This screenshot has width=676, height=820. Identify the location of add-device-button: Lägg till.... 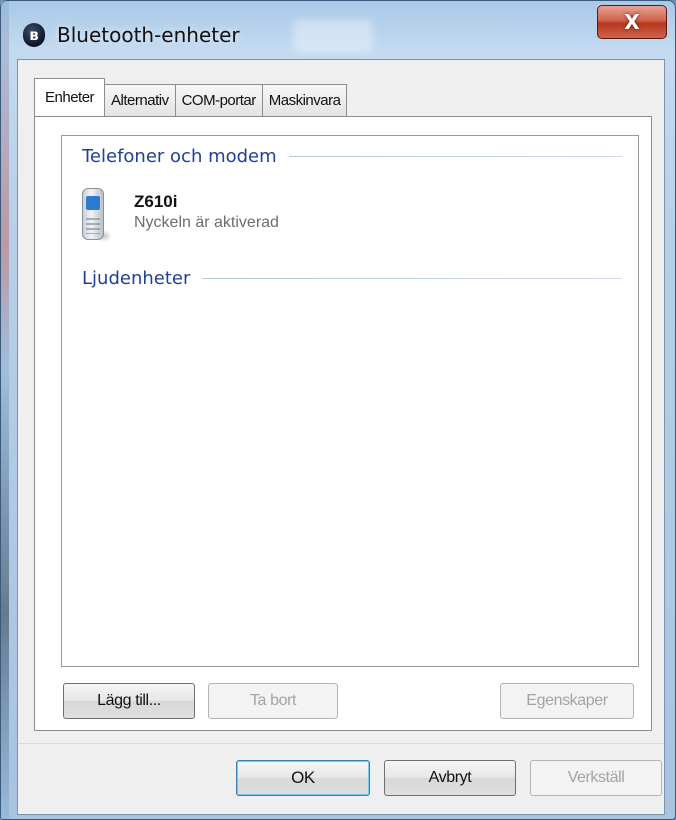
(129, 701).